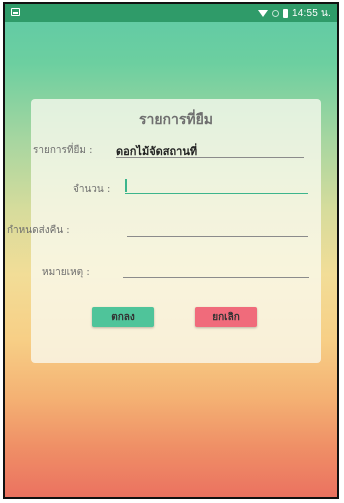 The image size is (344, 503). What do you see at coordinates (66, 272) in the screenshot?
I see `remarks-label: หมายเหตุ :` at bounding box center [66, 272].